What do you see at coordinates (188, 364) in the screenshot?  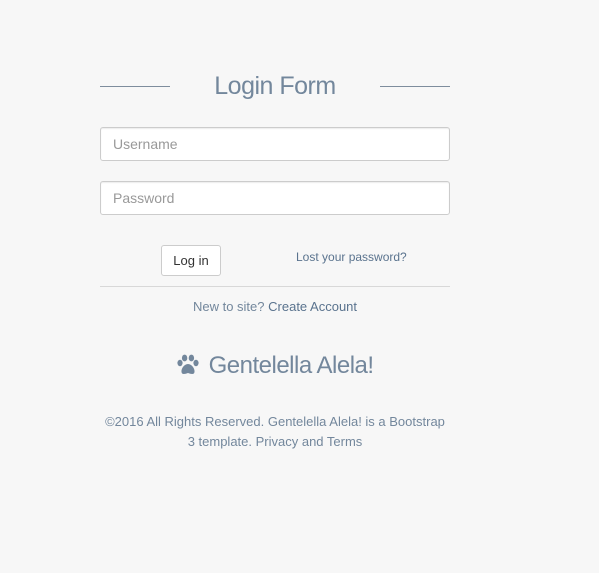 I see `paw-icon` at bounding box center [188, 364].